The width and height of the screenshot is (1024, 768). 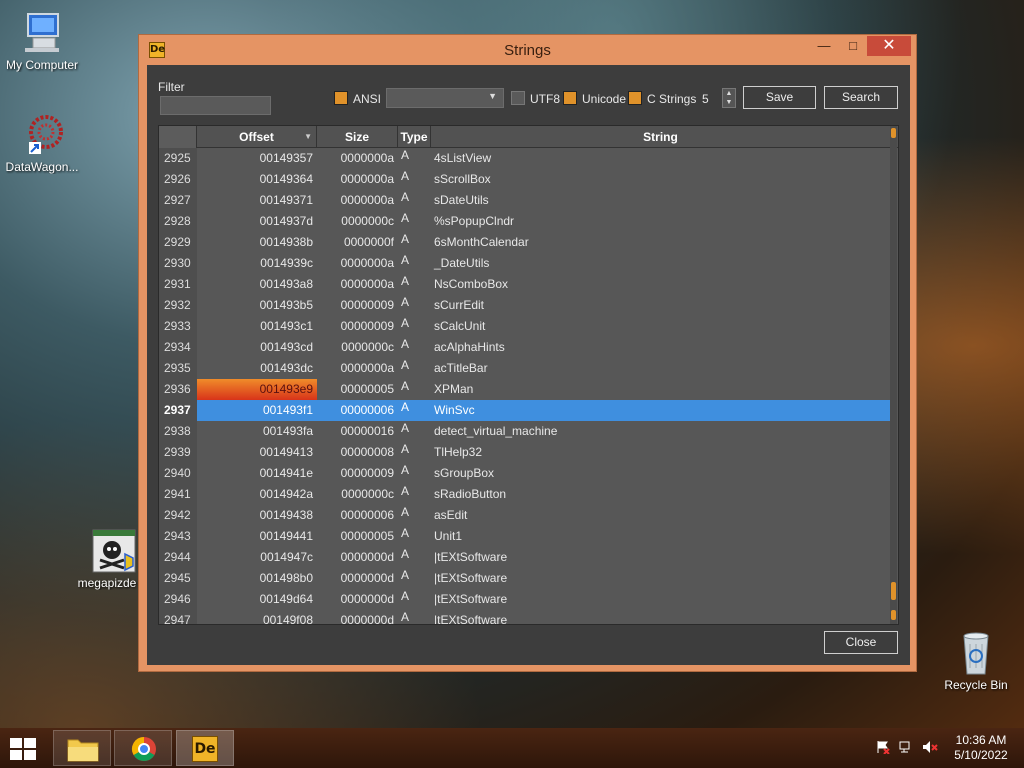 What do you see at coordinates (82, 748) in the screenshot?
I see `taskbar-file-explorer` at bounding box center [82, 748].